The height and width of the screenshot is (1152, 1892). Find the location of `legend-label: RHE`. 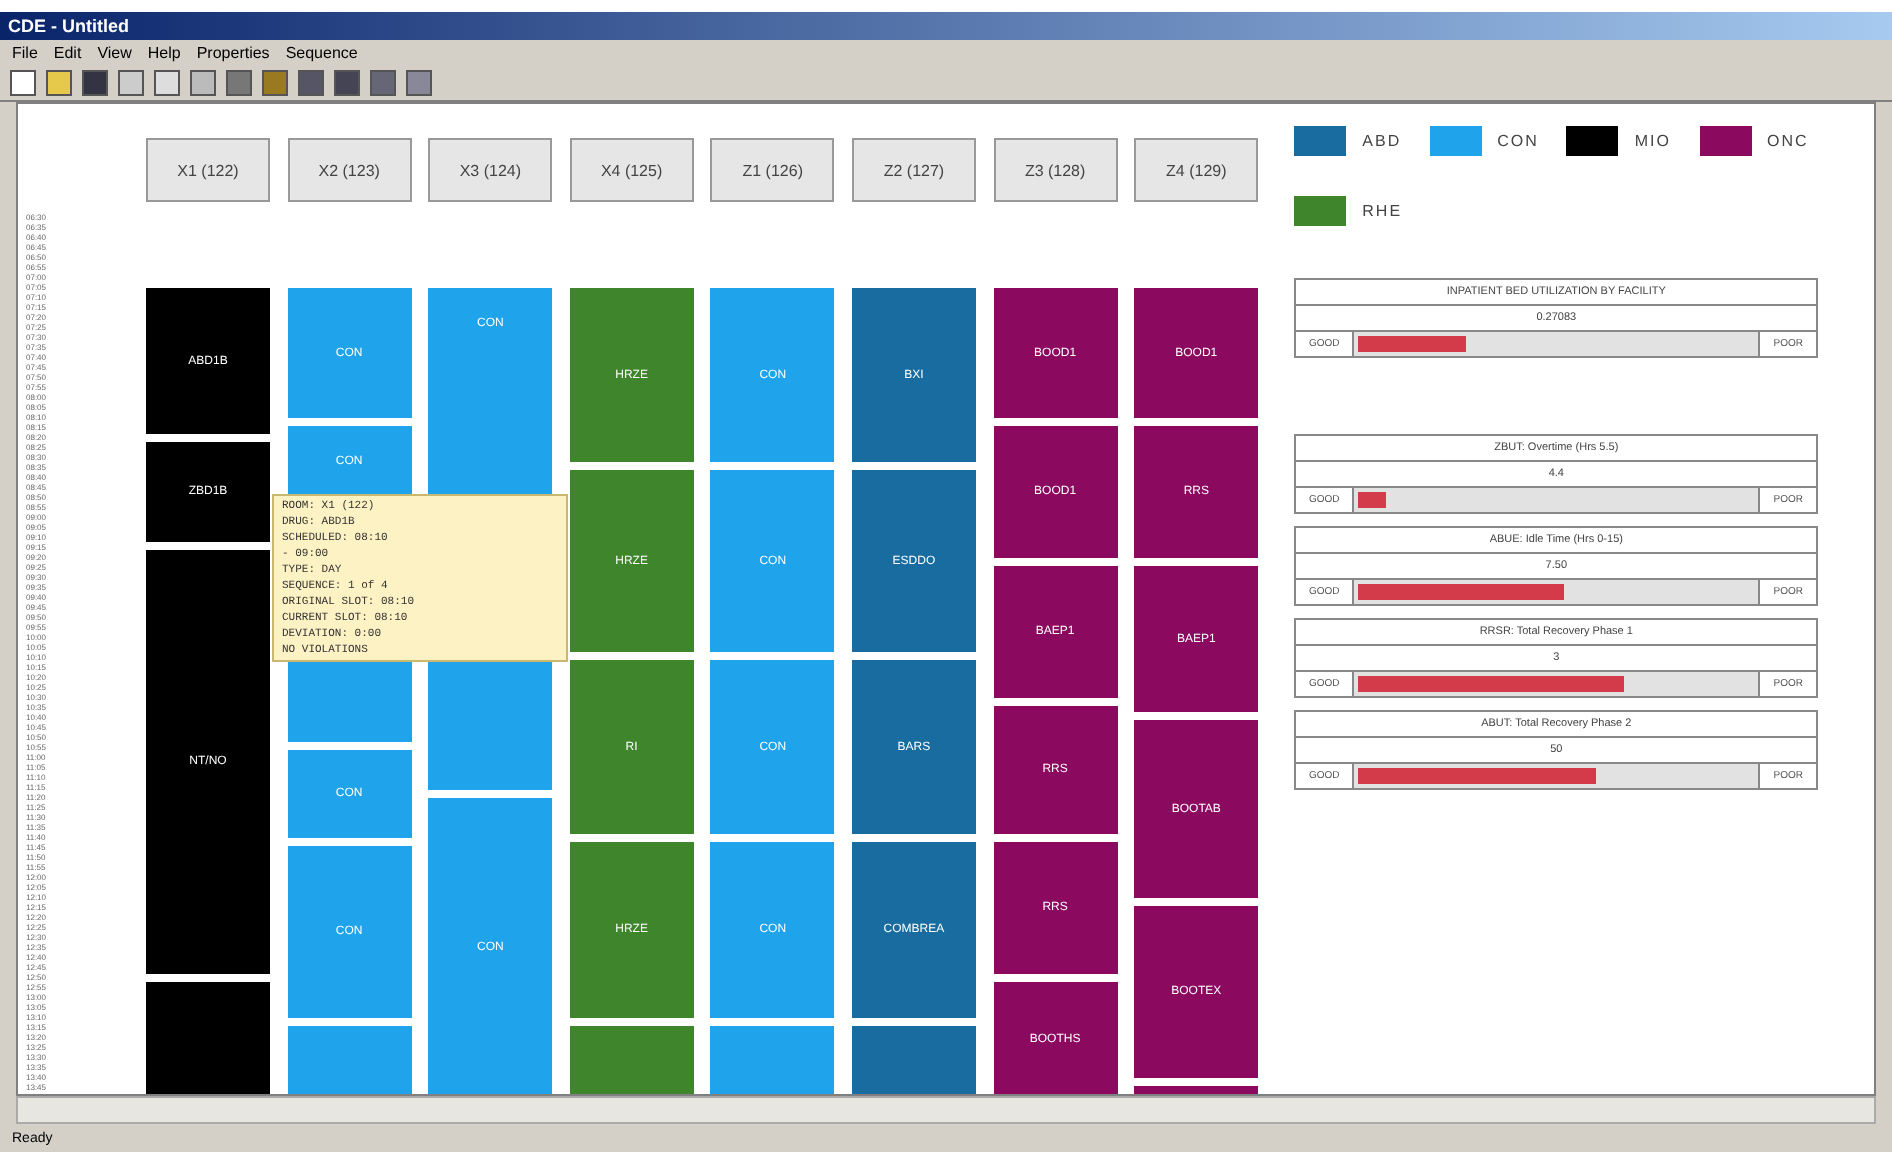

legend-label: RHE is located at coordinates (1382, 211).